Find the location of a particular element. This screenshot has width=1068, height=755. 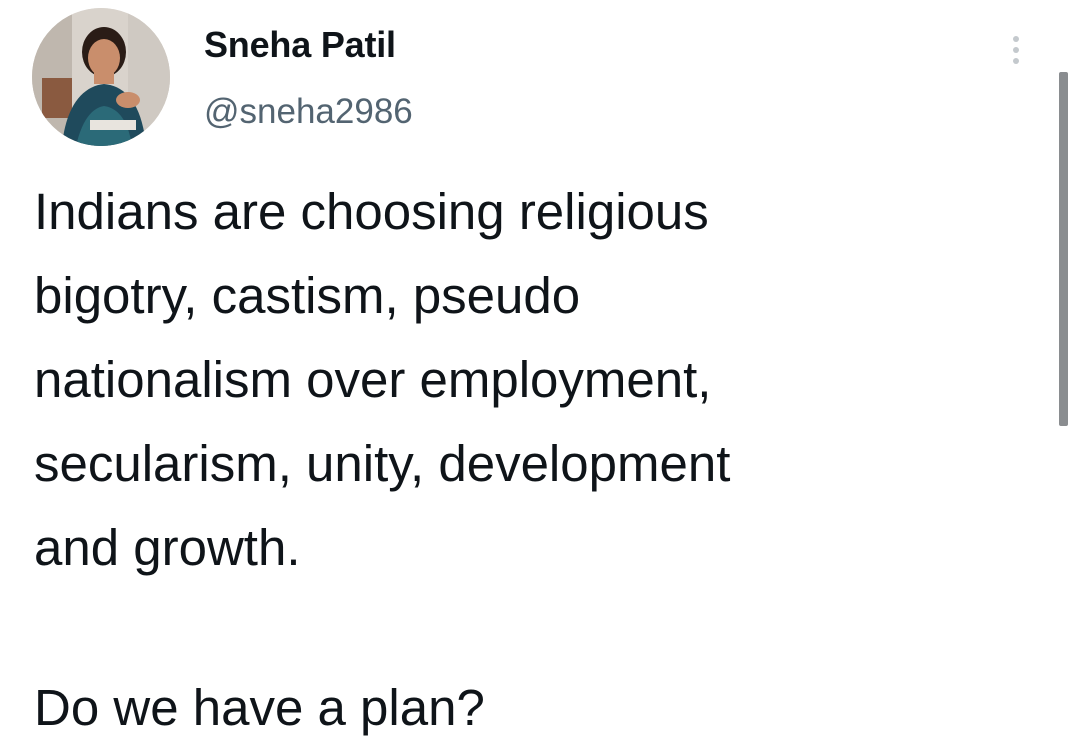

scrollbar is located at coordinates (1063, 249).